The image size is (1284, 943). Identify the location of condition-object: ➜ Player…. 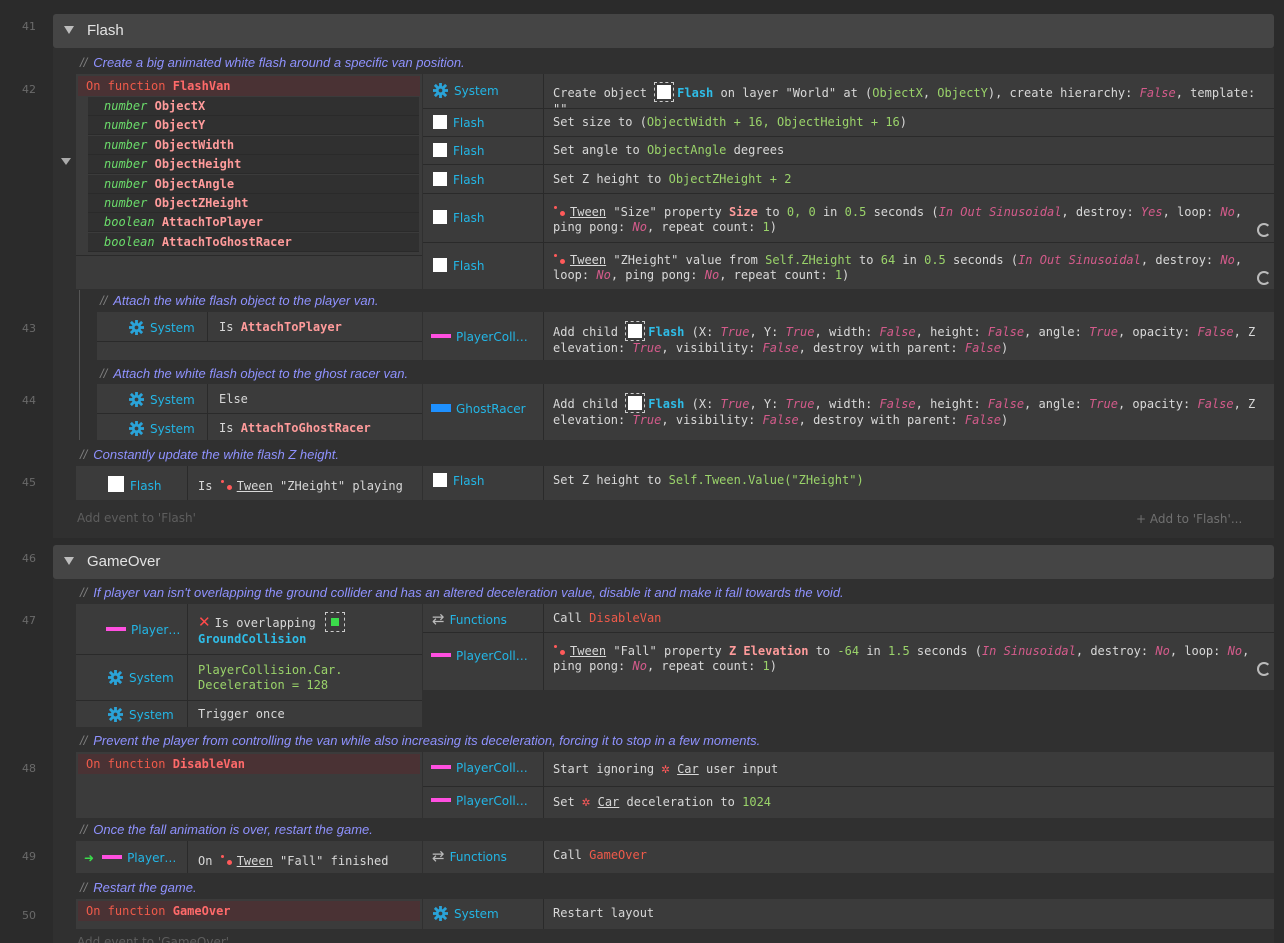
(130, 858).